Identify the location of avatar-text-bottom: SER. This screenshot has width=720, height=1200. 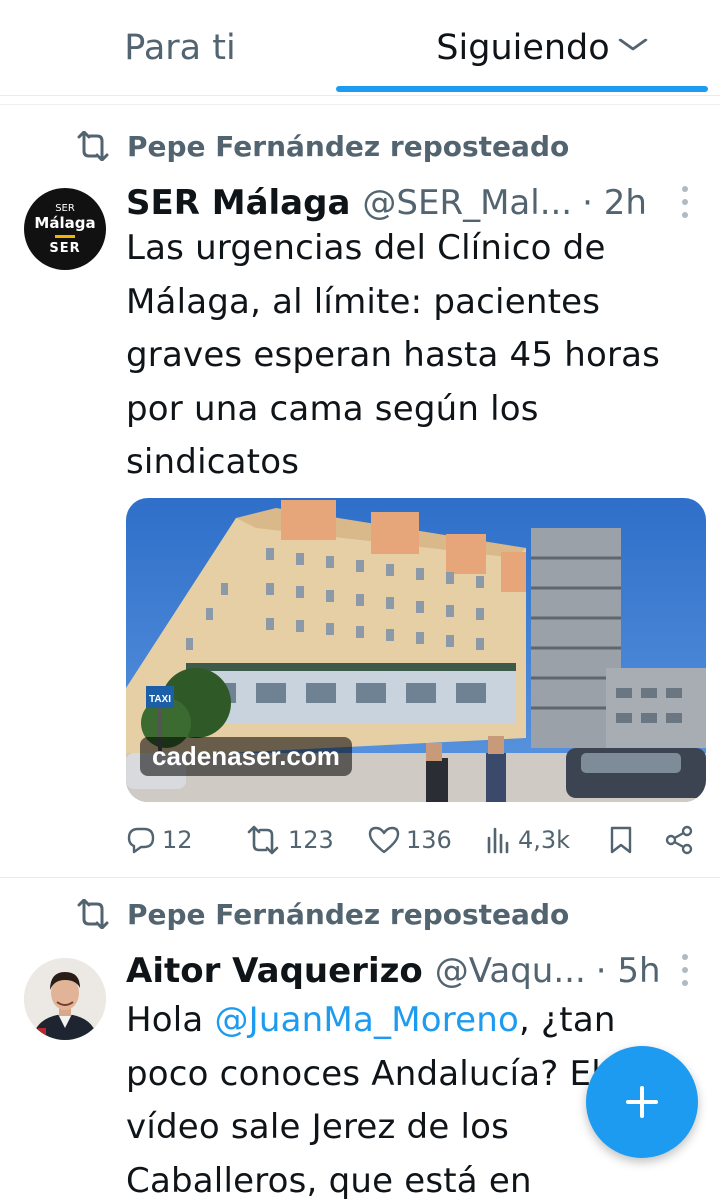
(65, 248).